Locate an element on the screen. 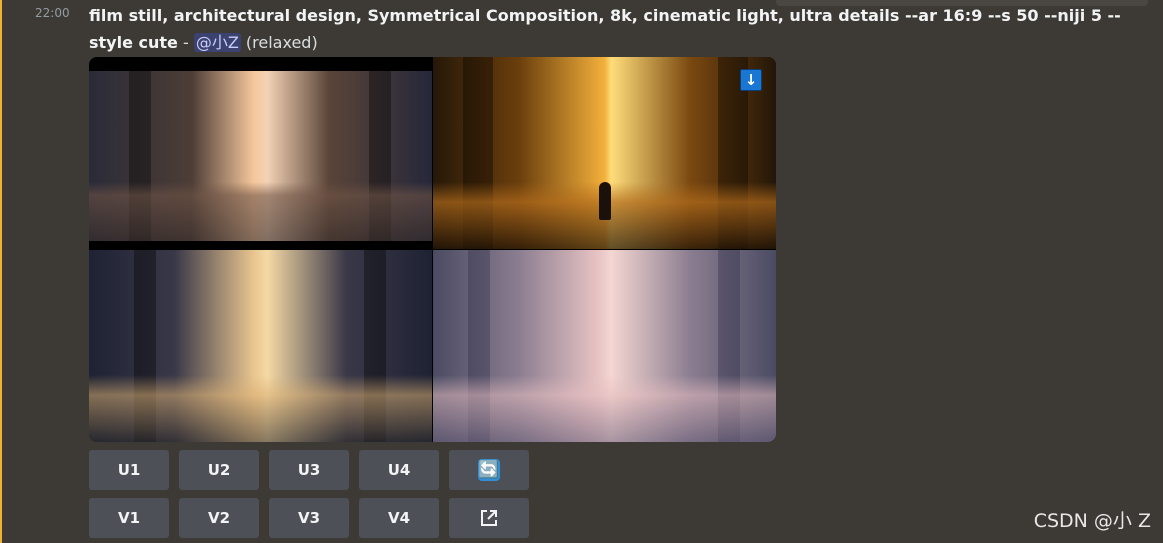  variation-button-4: V4 is located at coordinates (399, 518).